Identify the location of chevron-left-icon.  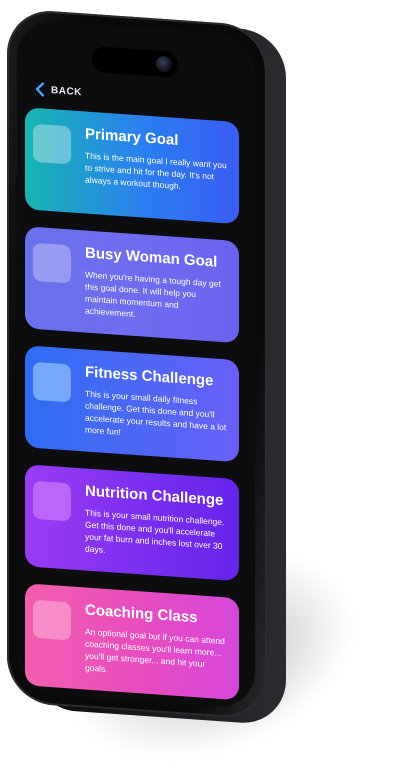
(40, 89).